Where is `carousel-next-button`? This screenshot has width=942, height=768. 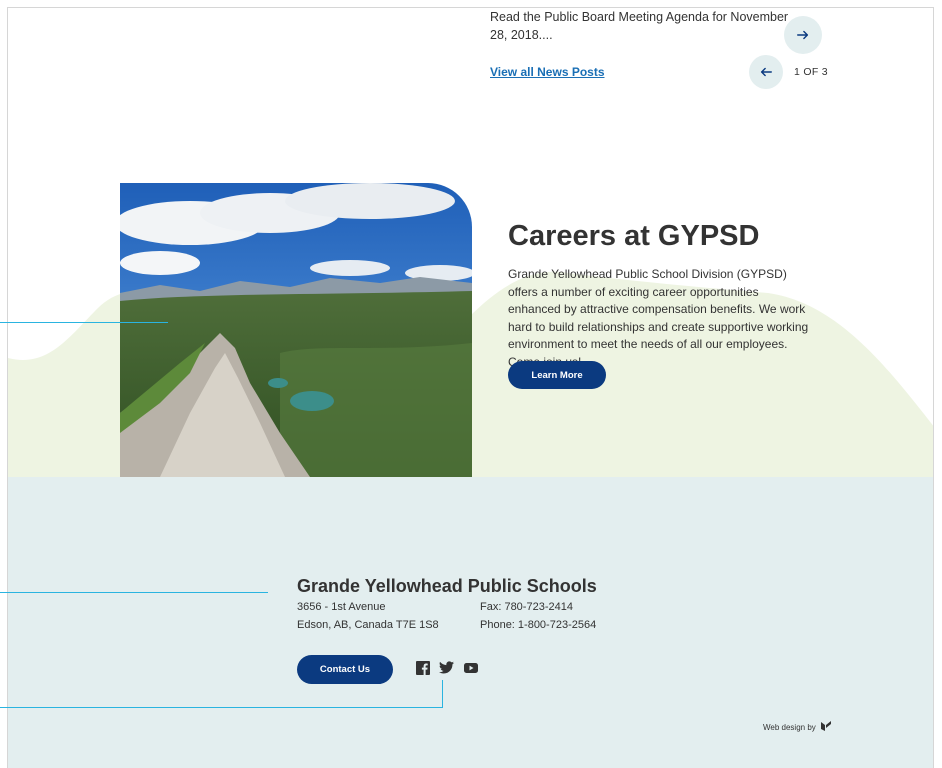 carousel-next-button is located at coordinates (803, 35).